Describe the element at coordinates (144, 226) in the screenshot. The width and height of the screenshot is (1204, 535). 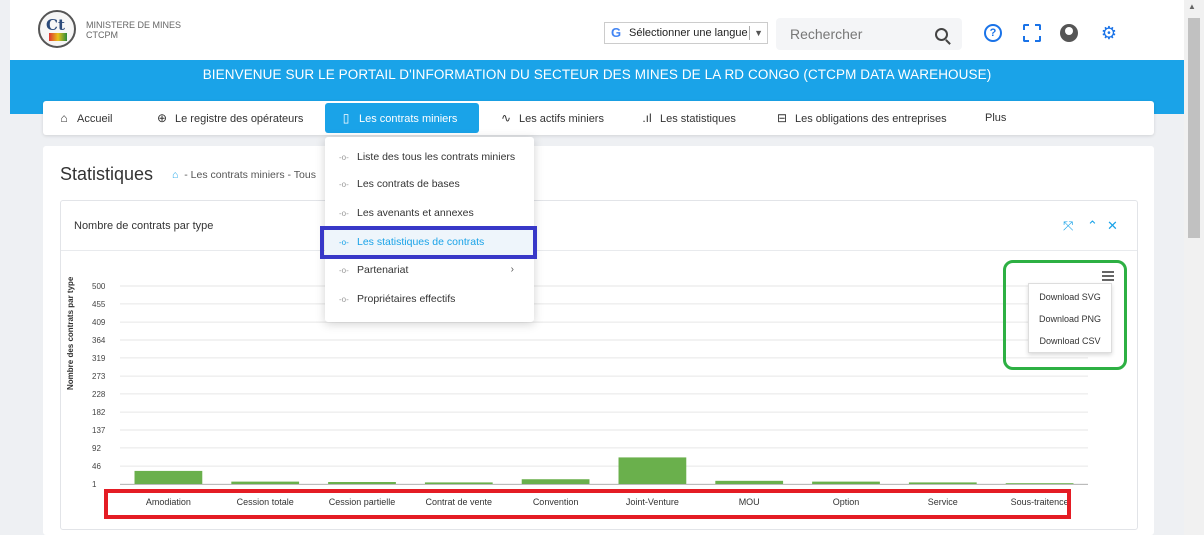
I see `chart-card-title: Nombre de contrats par type` at that location.